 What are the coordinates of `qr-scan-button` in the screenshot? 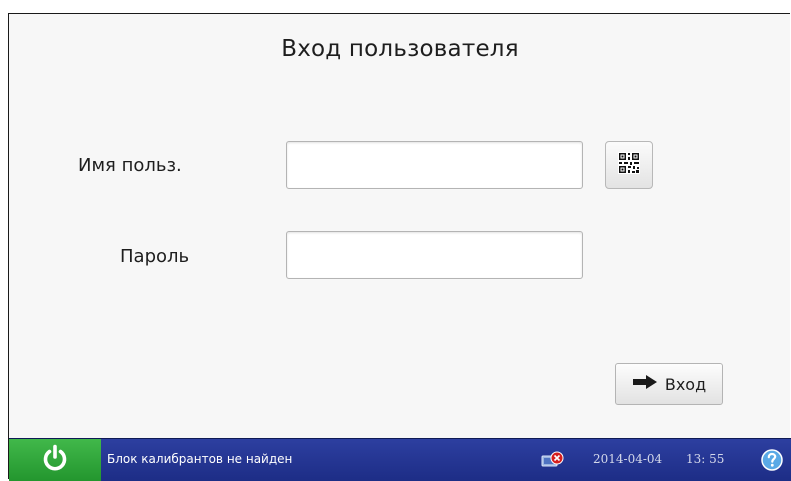 It's located at (629, 165).